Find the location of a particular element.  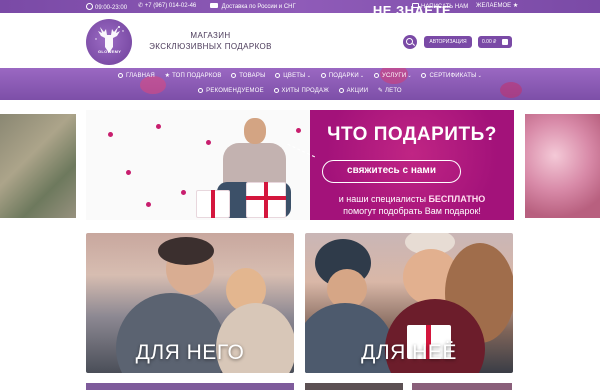

slider-next-slide is located at coordinates (562, 166).